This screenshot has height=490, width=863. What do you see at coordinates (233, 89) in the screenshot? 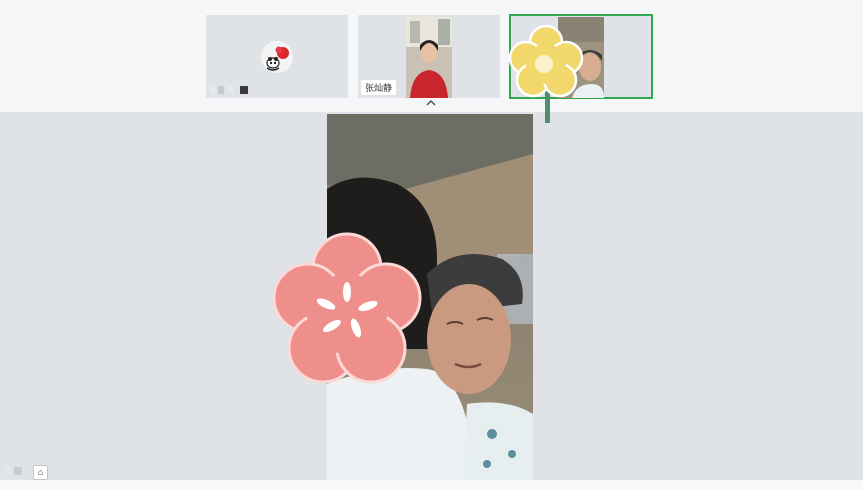
I see `participant-name-redacted` at bounding box center [233, 89].